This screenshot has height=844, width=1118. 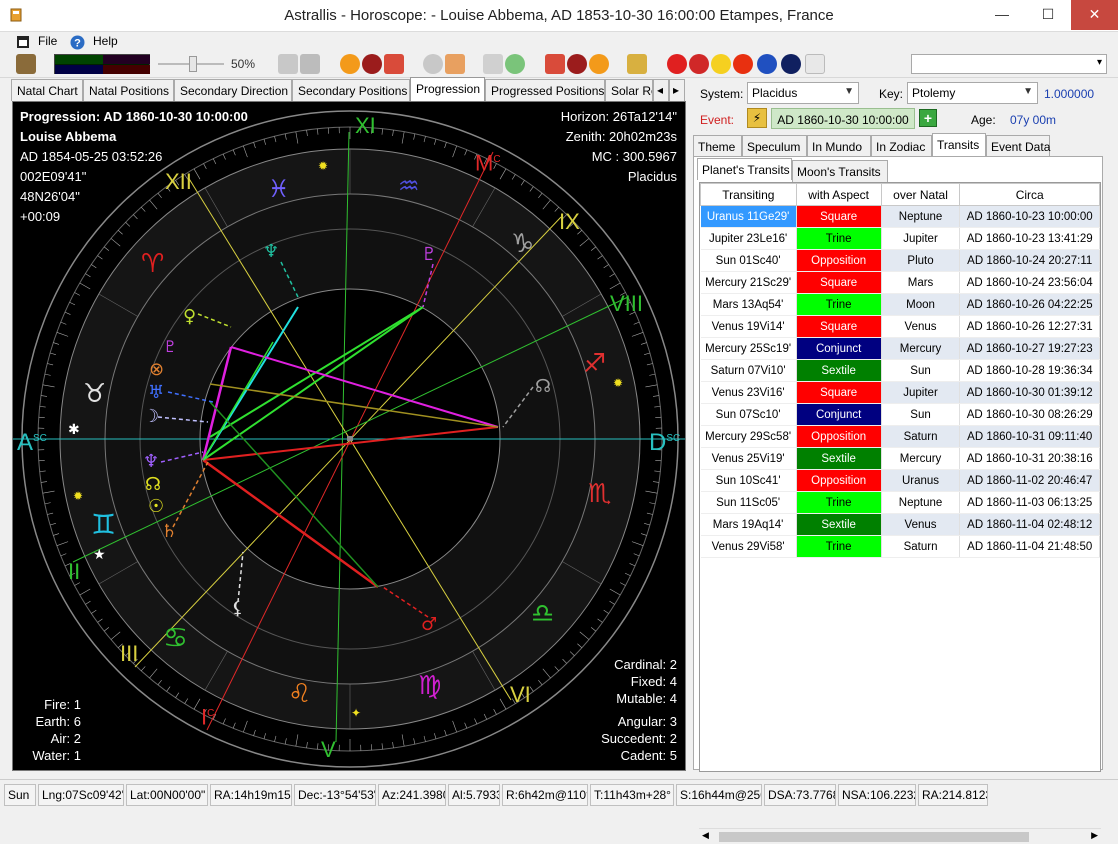 What do you see at coordinates (26, 64) in the screenshot?
I see `palette-icon` at bounding box center [26, 64].